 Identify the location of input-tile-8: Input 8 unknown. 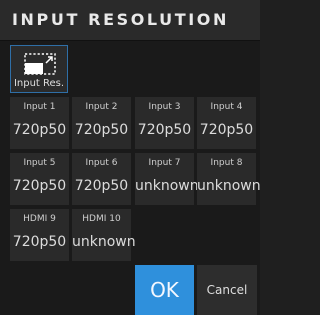
(229, 179).